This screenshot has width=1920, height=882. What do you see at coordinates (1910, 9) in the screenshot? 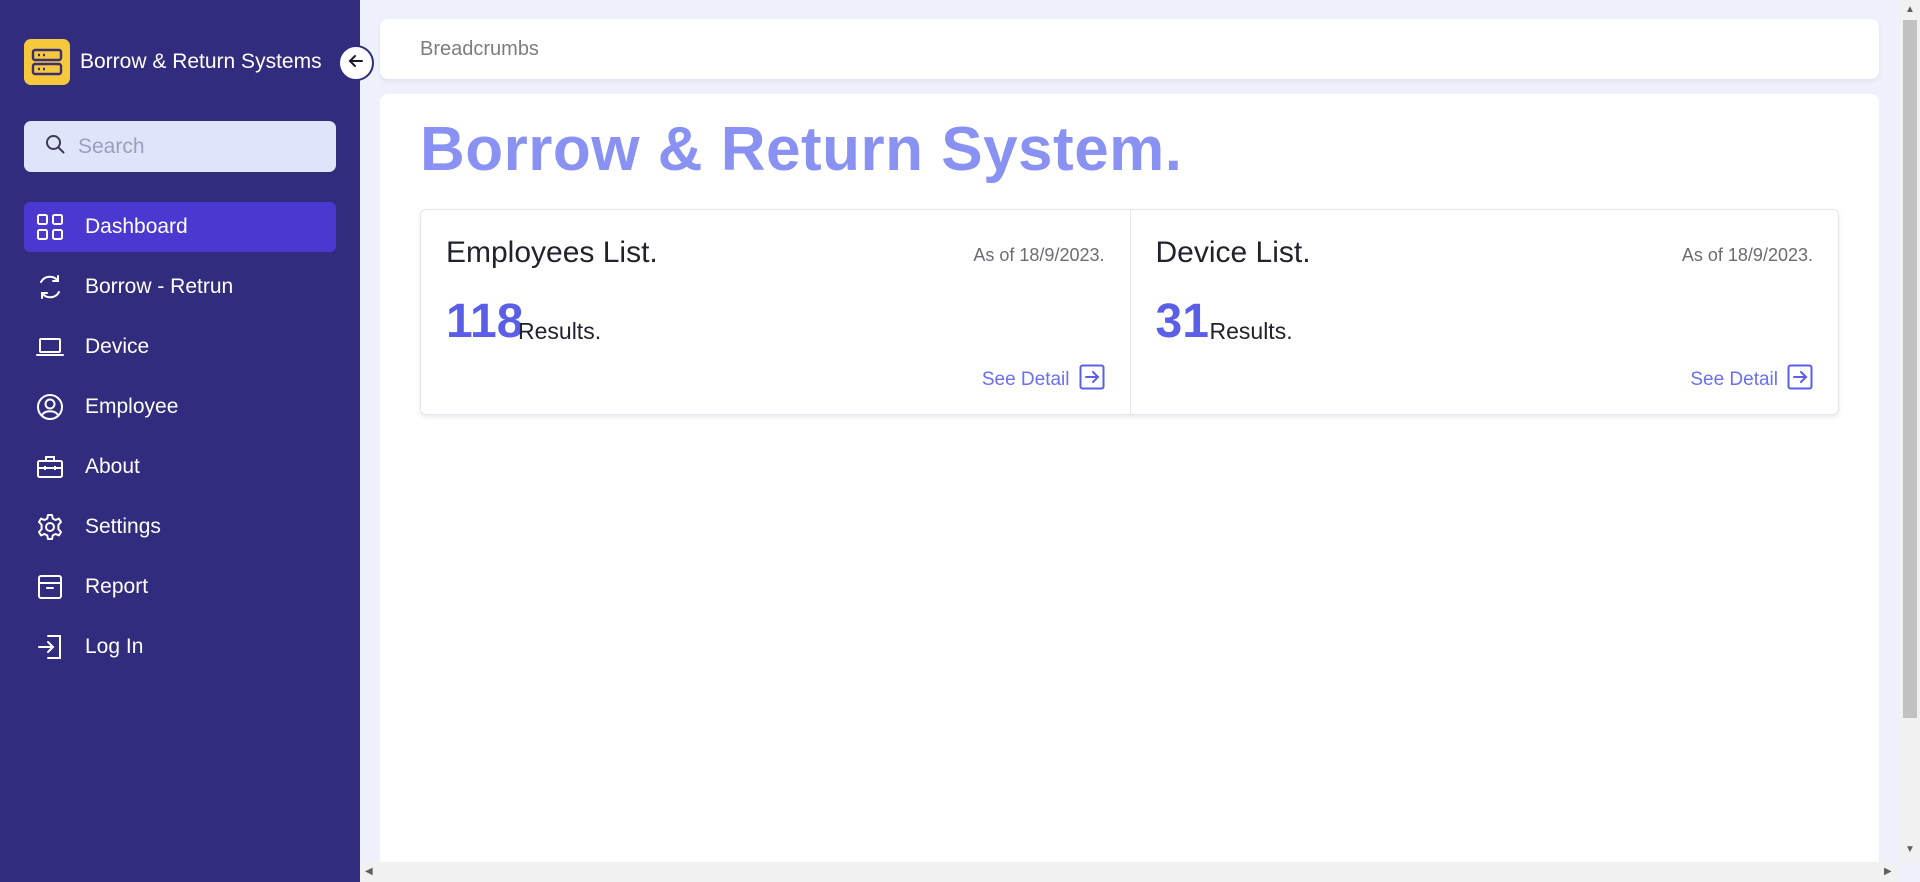
I see `scroll-up-icon: ▲` at bounding box center [1910, 9].